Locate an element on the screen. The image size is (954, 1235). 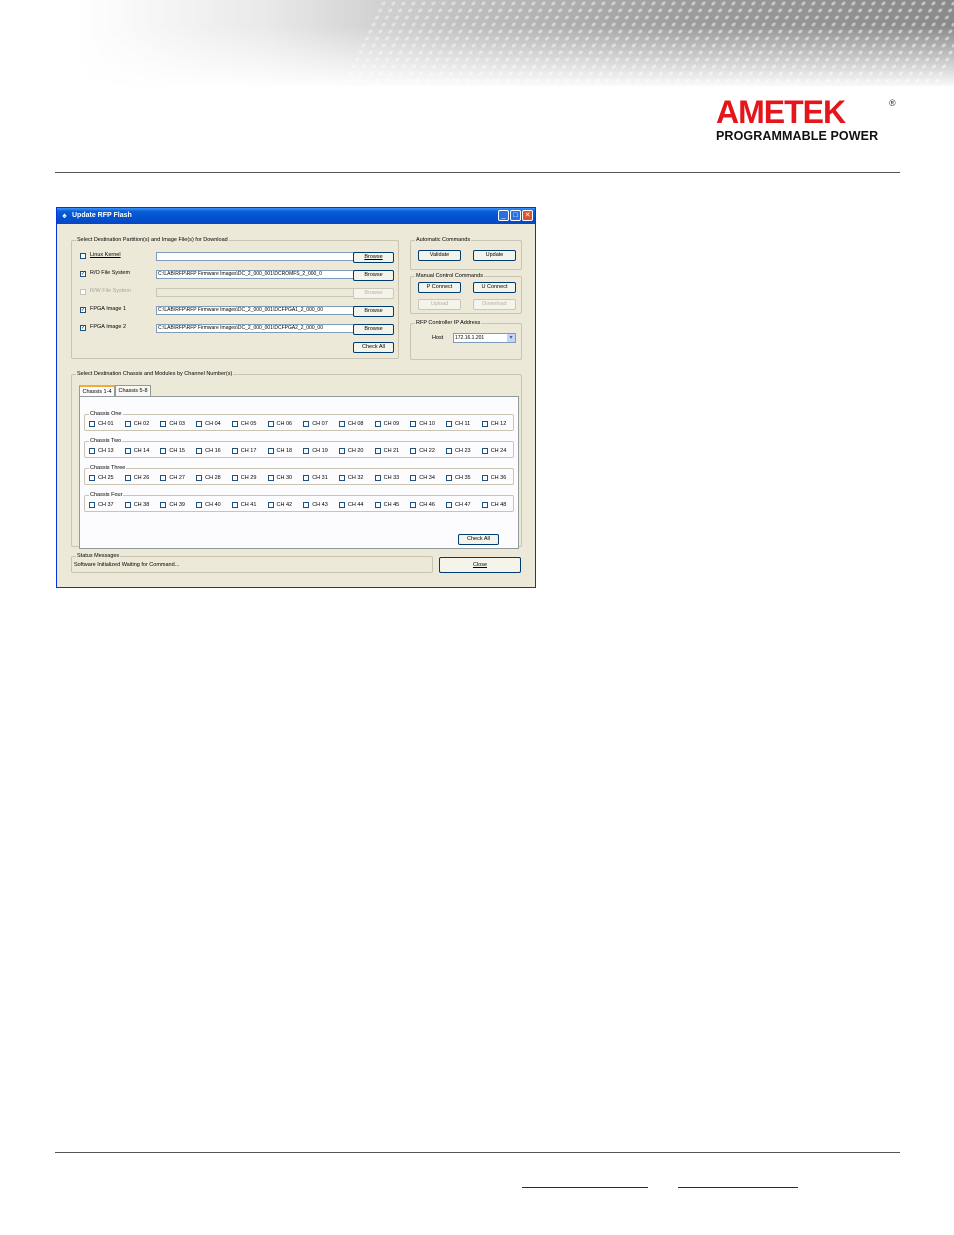
download-button: Download is located at coordinates (494, 304).